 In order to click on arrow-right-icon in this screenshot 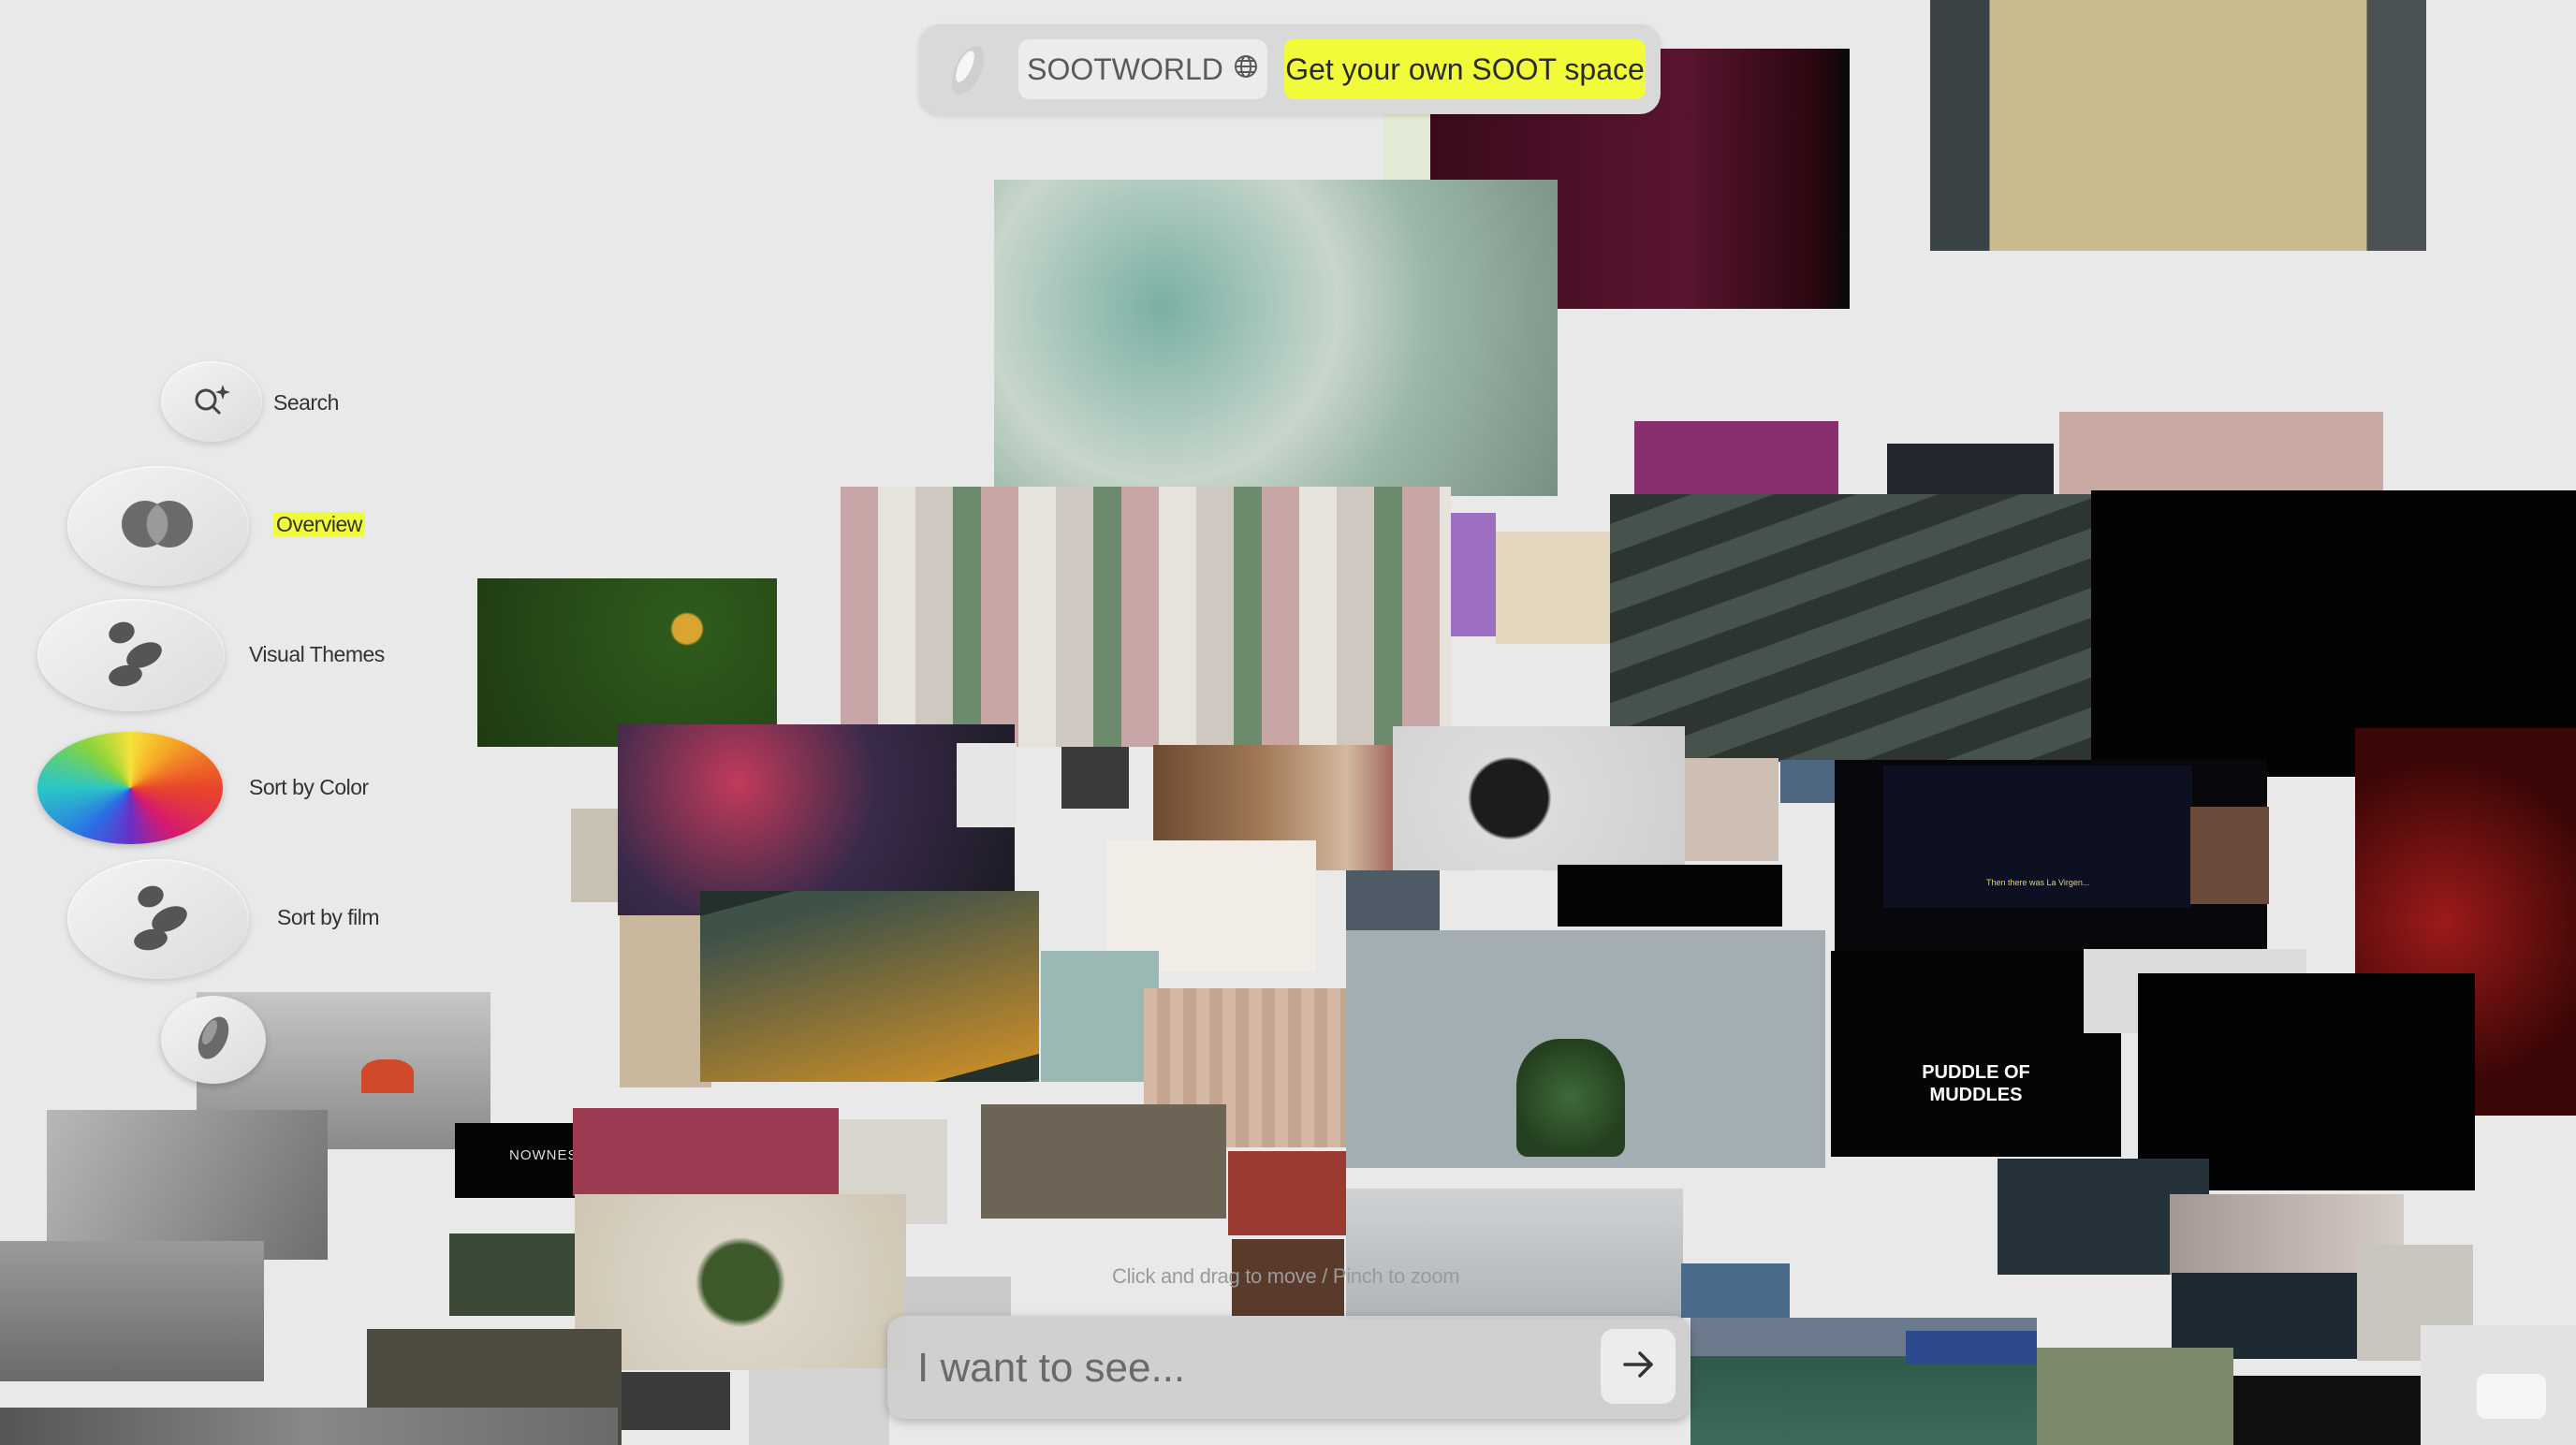, I will do `click(1638, 1367)`.